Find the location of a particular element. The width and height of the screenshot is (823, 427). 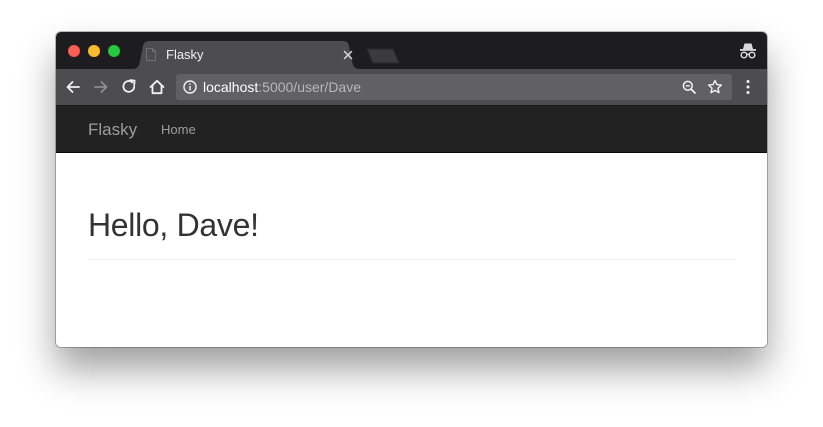

close-icon is located at coordinates (348, 55).